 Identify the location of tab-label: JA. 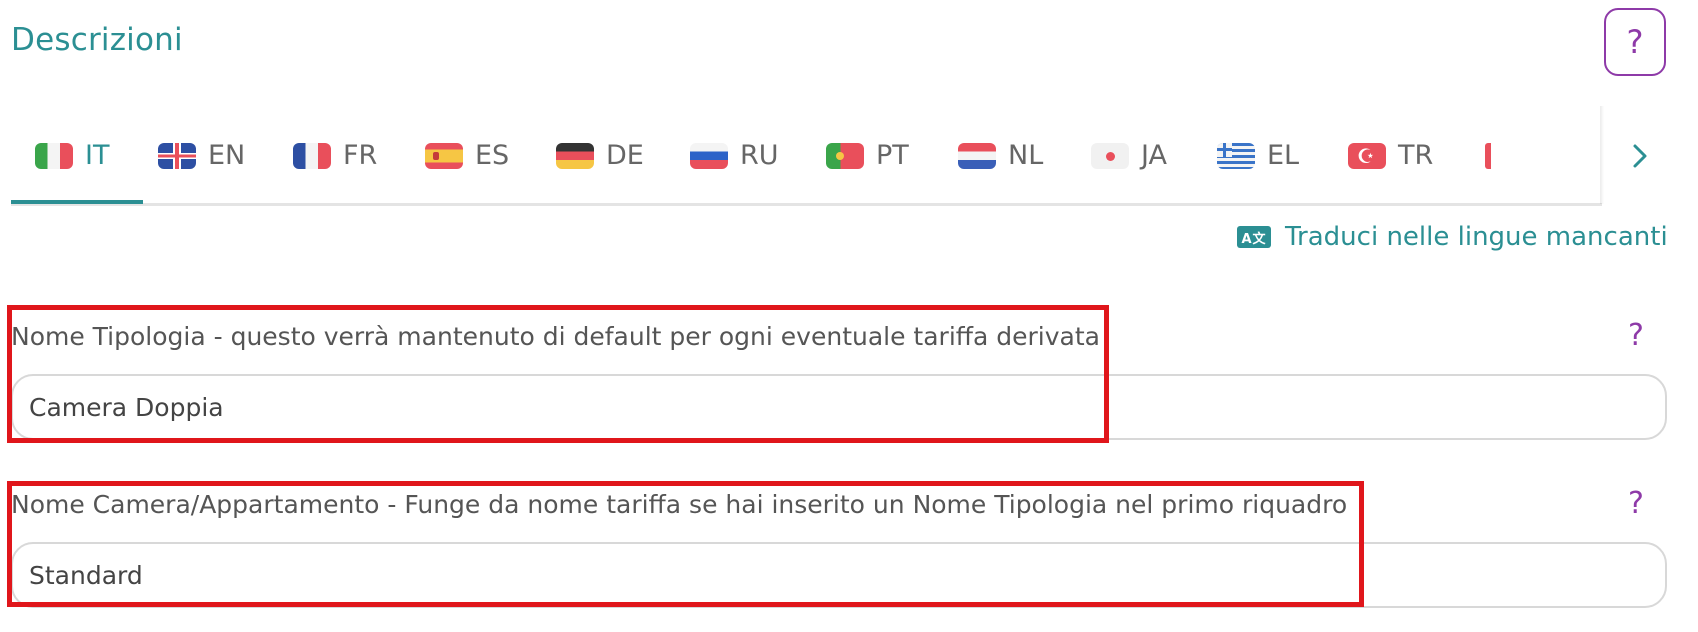
(1154, 155).